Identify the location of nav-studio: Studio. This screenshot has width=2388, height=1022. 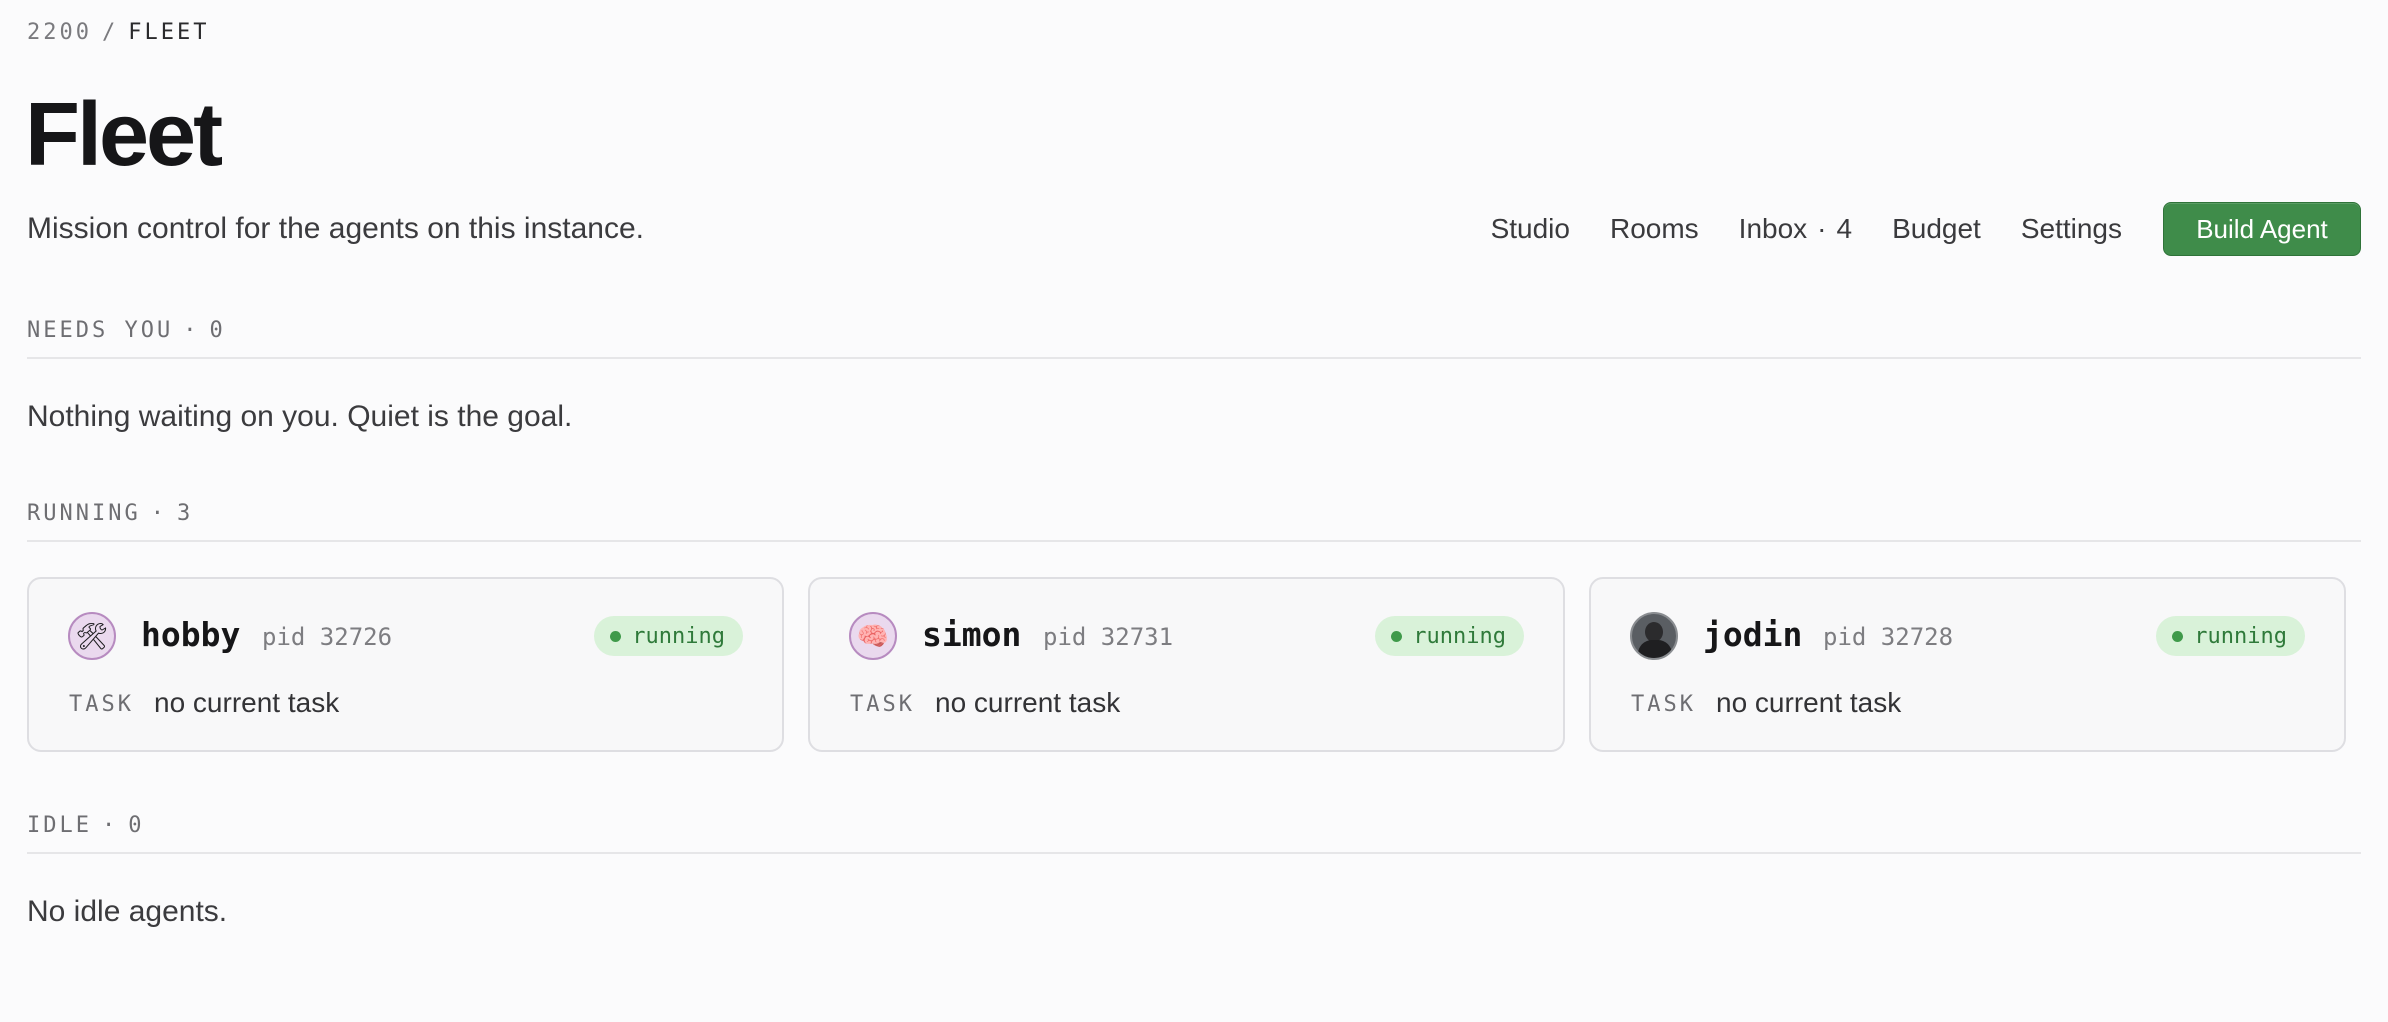
(1530, 229).